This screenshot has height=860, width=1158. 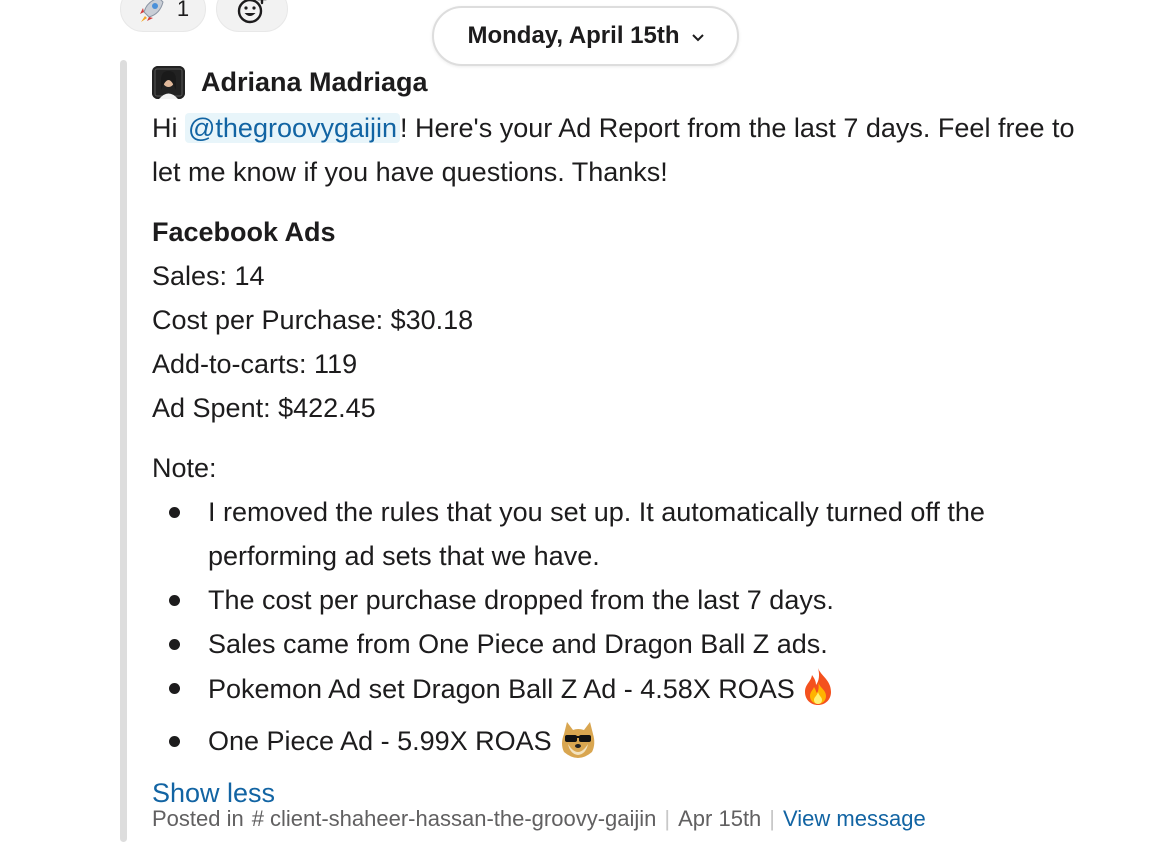 What do you see at coordinates (463, 819) in the screenshot?
I see `channel-link: client-shaheer-hassan-the-groovy-gaijin` at bounding box center [463, 819].